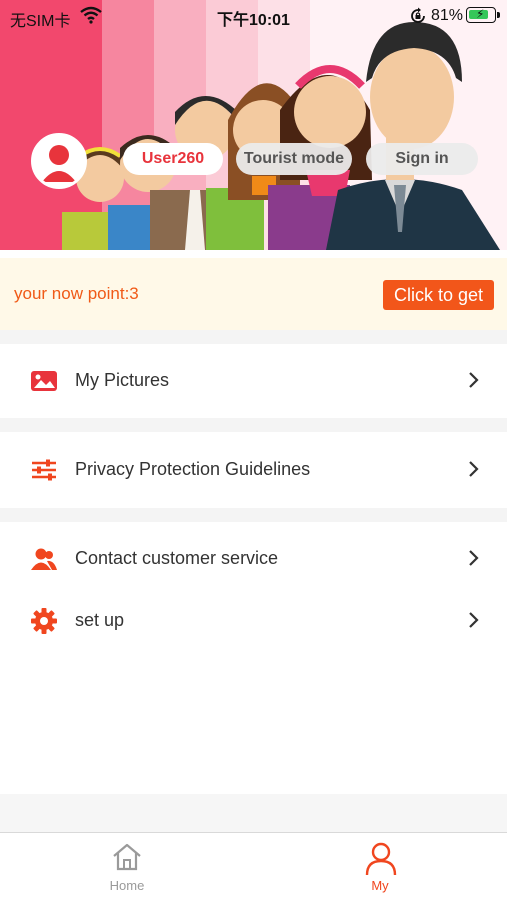 This screenshot has width=507, height=900. I want to click on menu-item-contact-service: Contact customer service, so click(253, 559).